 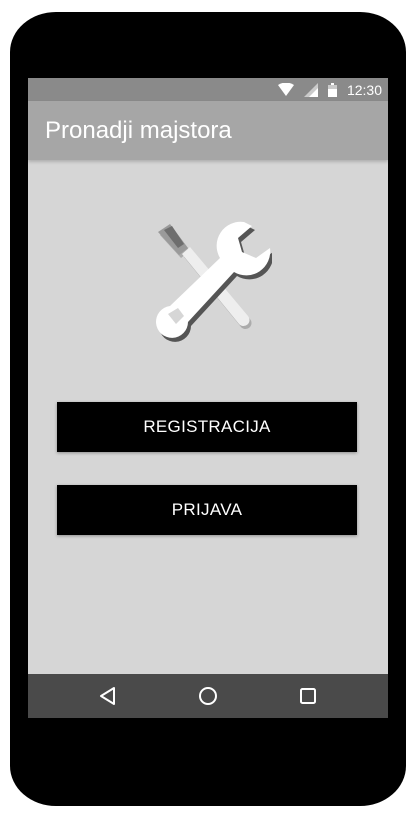 I want to click on recent-apps-icon, so click(x=308, y=696).